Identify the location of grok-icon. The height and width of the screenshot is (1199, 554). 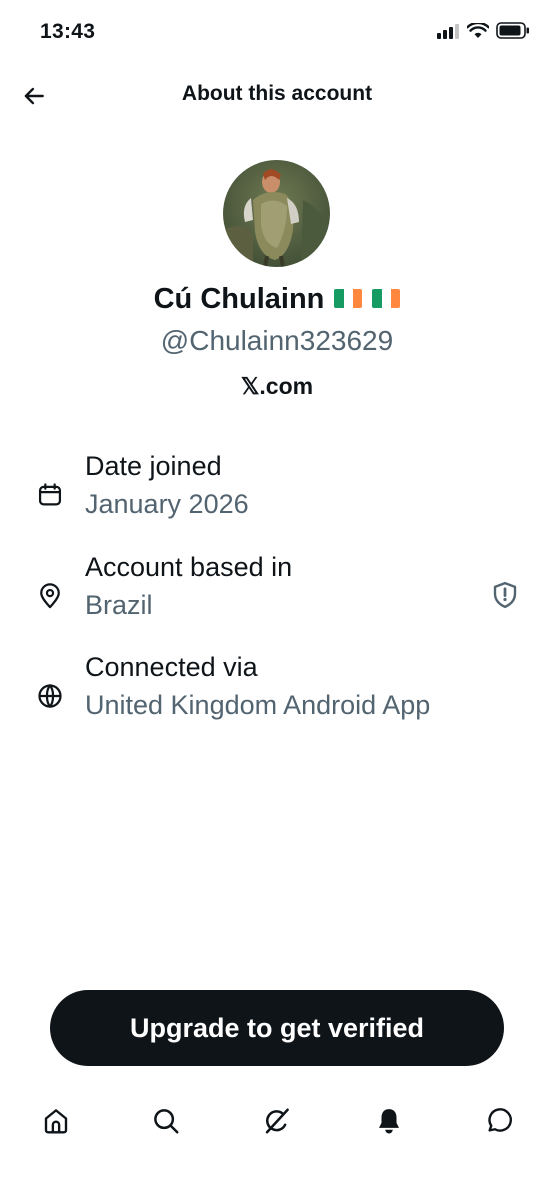
(277, 1121).